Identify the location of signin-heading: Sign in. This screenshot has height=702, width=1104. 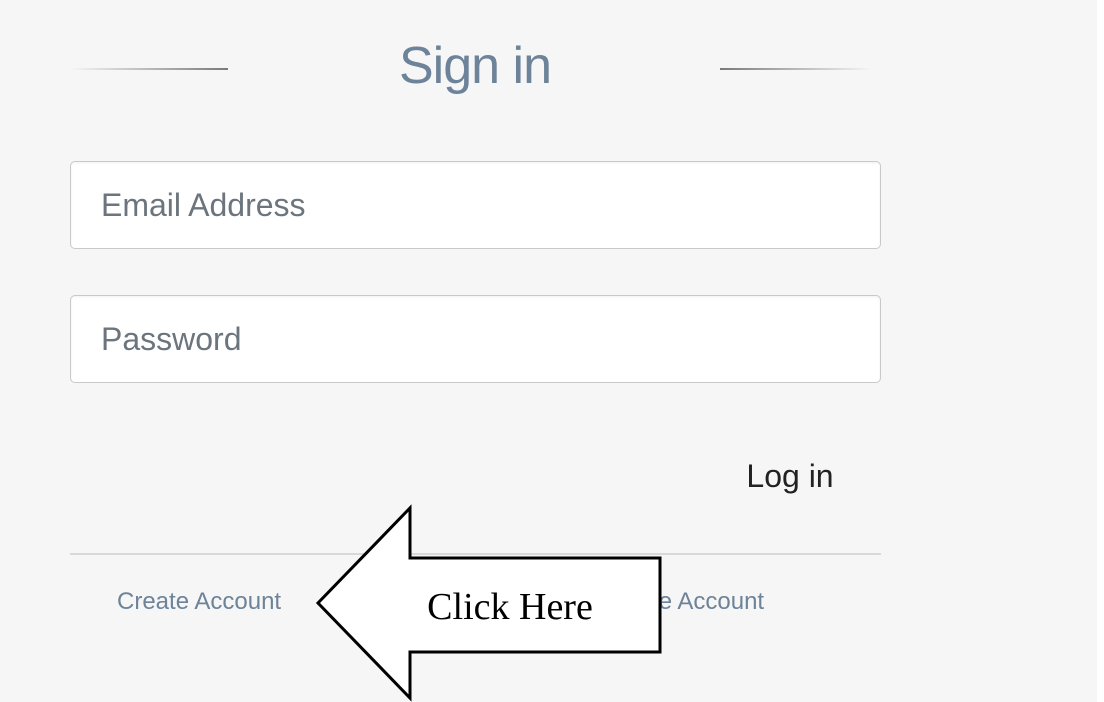
(440, 70).